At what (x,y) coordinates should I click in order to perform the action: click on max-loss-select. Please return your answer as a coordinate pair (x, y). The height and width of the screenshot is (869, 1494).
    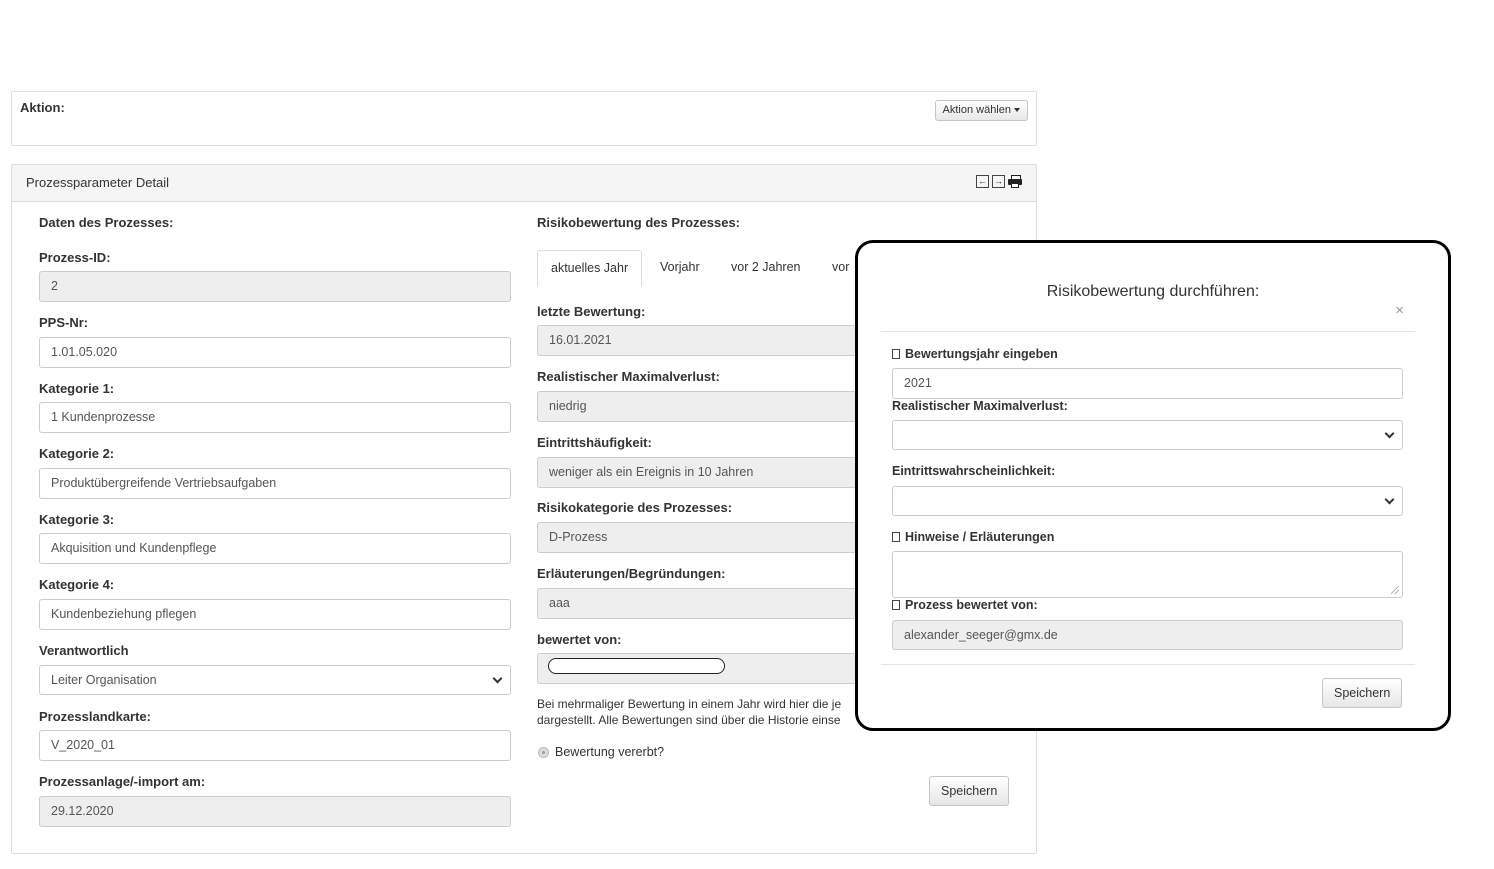
    Looking at the image, I should click on (1147, 435).